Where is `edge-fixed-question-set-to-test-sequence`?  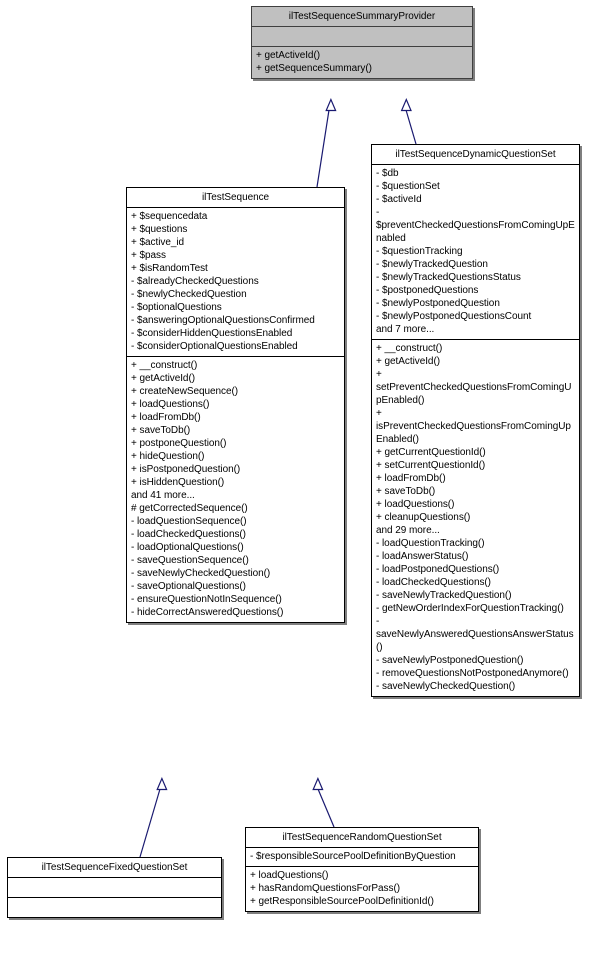 edge-fixed-question-set-to-test-sequence is located at coordinates (153, 817).